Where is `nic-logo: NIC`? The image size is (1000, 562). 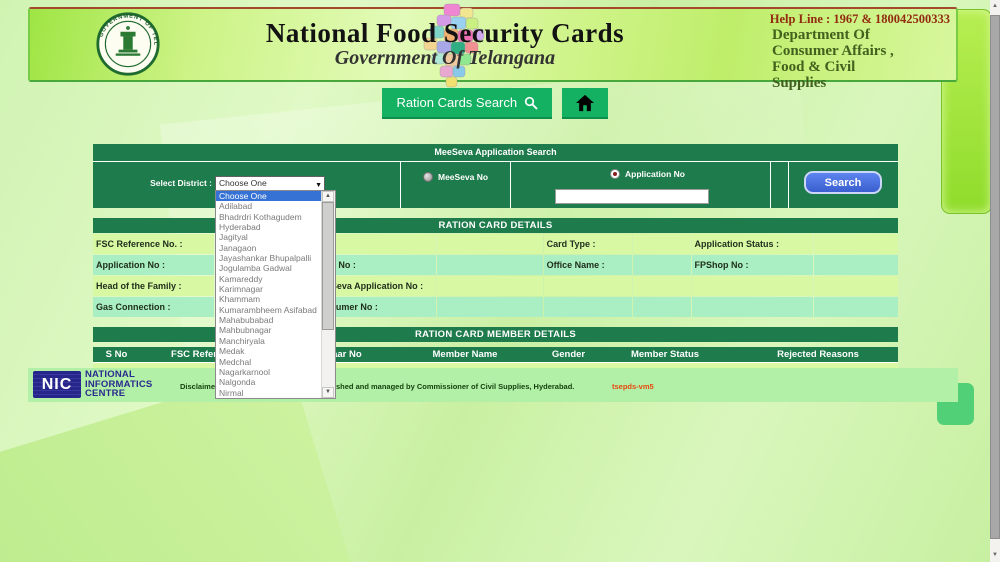
nic-logo: NIC is located at coordinates (57, 384).